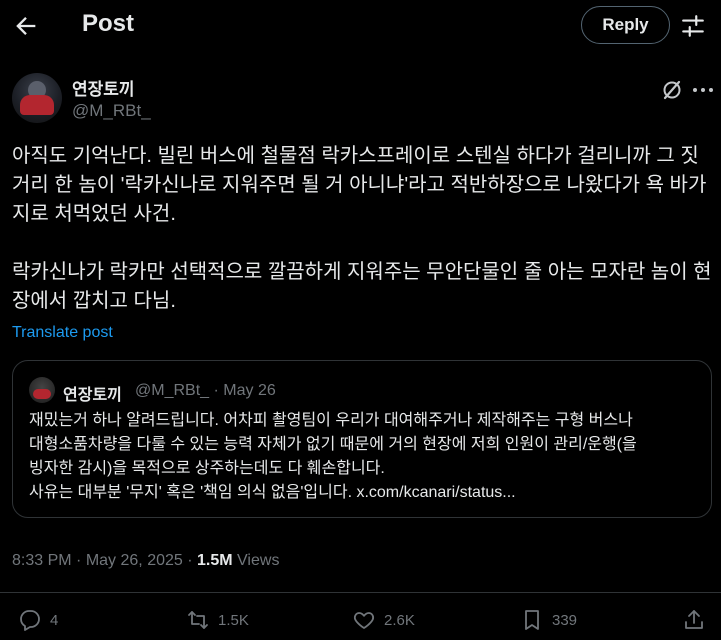 This screenshot has width=721, height=640. What do you see at coordinates (703, 90) in the screenshot?
I see `more-icon` at bounding box center [703, 90].